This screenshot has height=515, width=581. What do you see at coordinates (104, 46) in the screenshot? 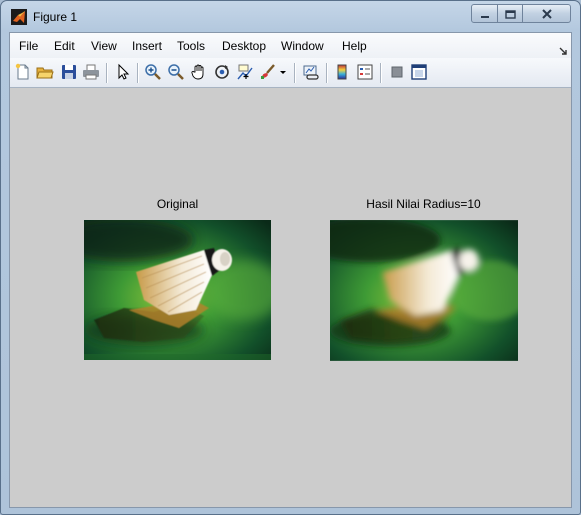
I see `menu-view: View` at bounding box center [104, 46].